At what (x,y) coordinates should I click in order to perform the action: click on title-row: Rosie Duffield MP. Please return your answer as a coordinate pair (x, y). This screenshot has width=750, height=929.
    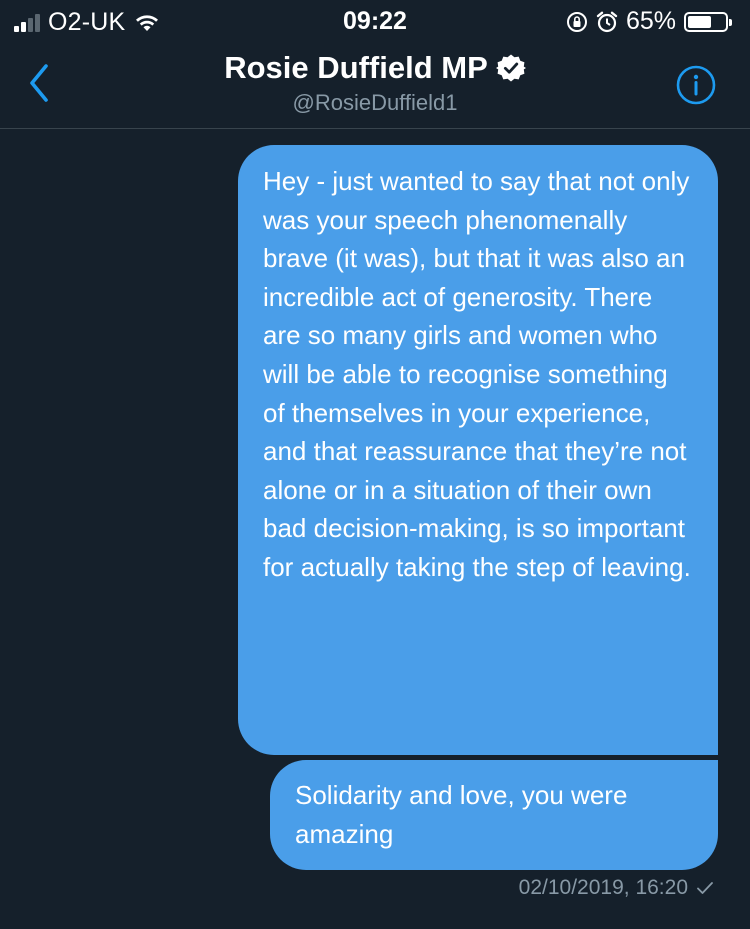
    Looking at the image, I should click on (375, 68).